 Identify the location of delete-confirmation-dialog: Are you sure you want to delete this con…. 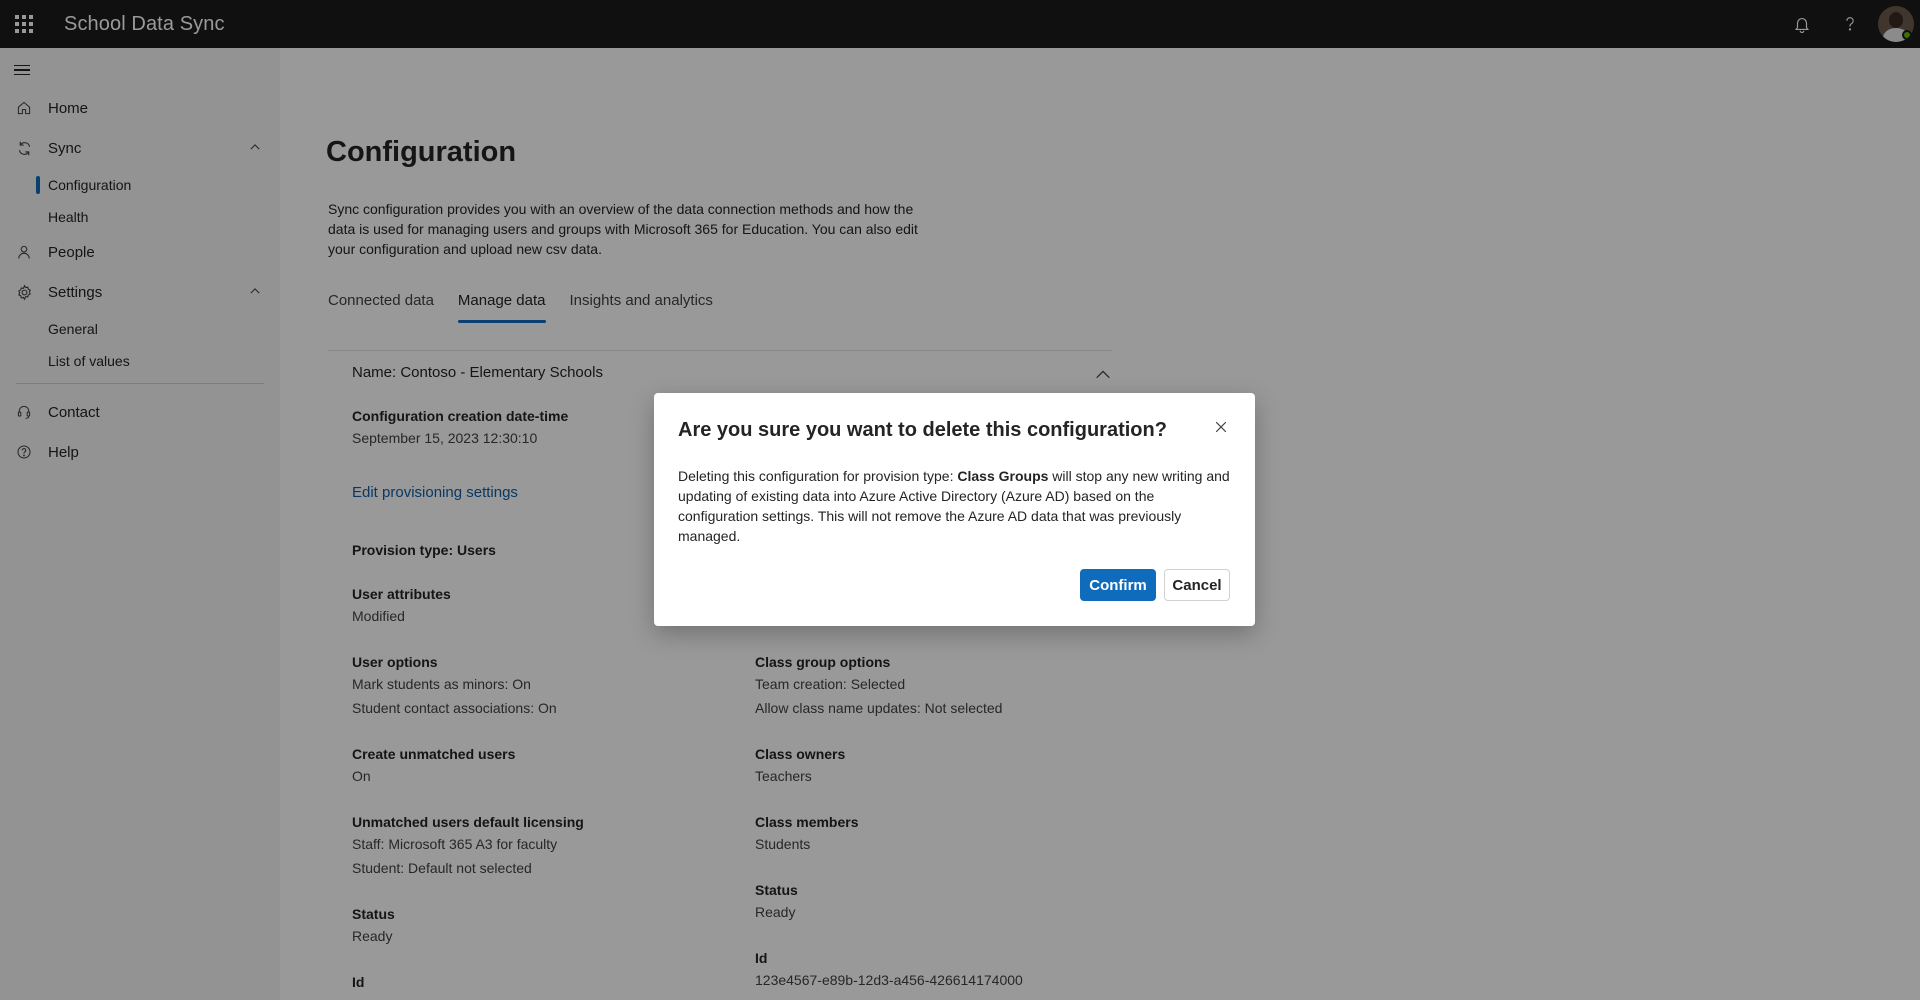
(954, 509).